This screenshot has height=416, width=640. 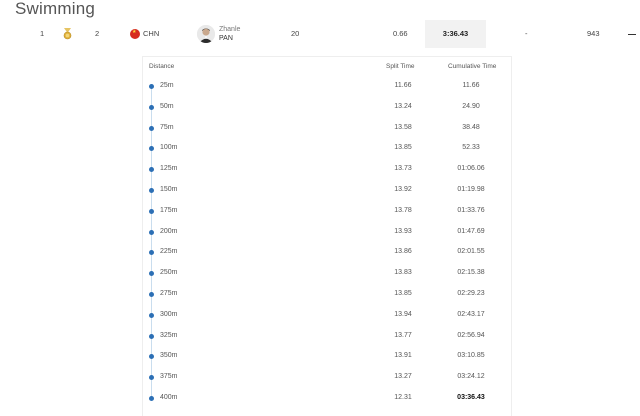 What do you see at coordinates (327, 336) in the screenshot?
I see `split-row: 325m 13.77 02:56.94` at bounding box center [327, 336].